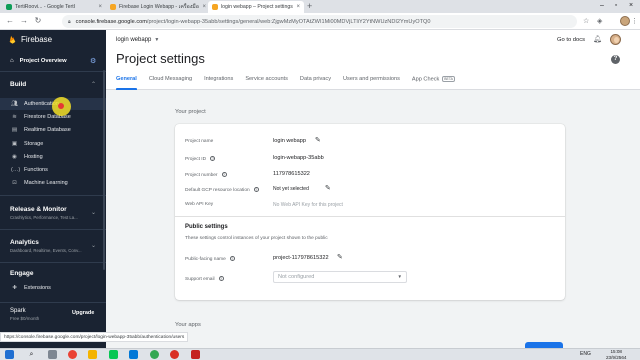 This screenshot has height=360, width=640. What do you see at coordinates (616, 357) in the screenshot?
I see `clock-date: 23/9/2564` at bounding box center [616, 357].